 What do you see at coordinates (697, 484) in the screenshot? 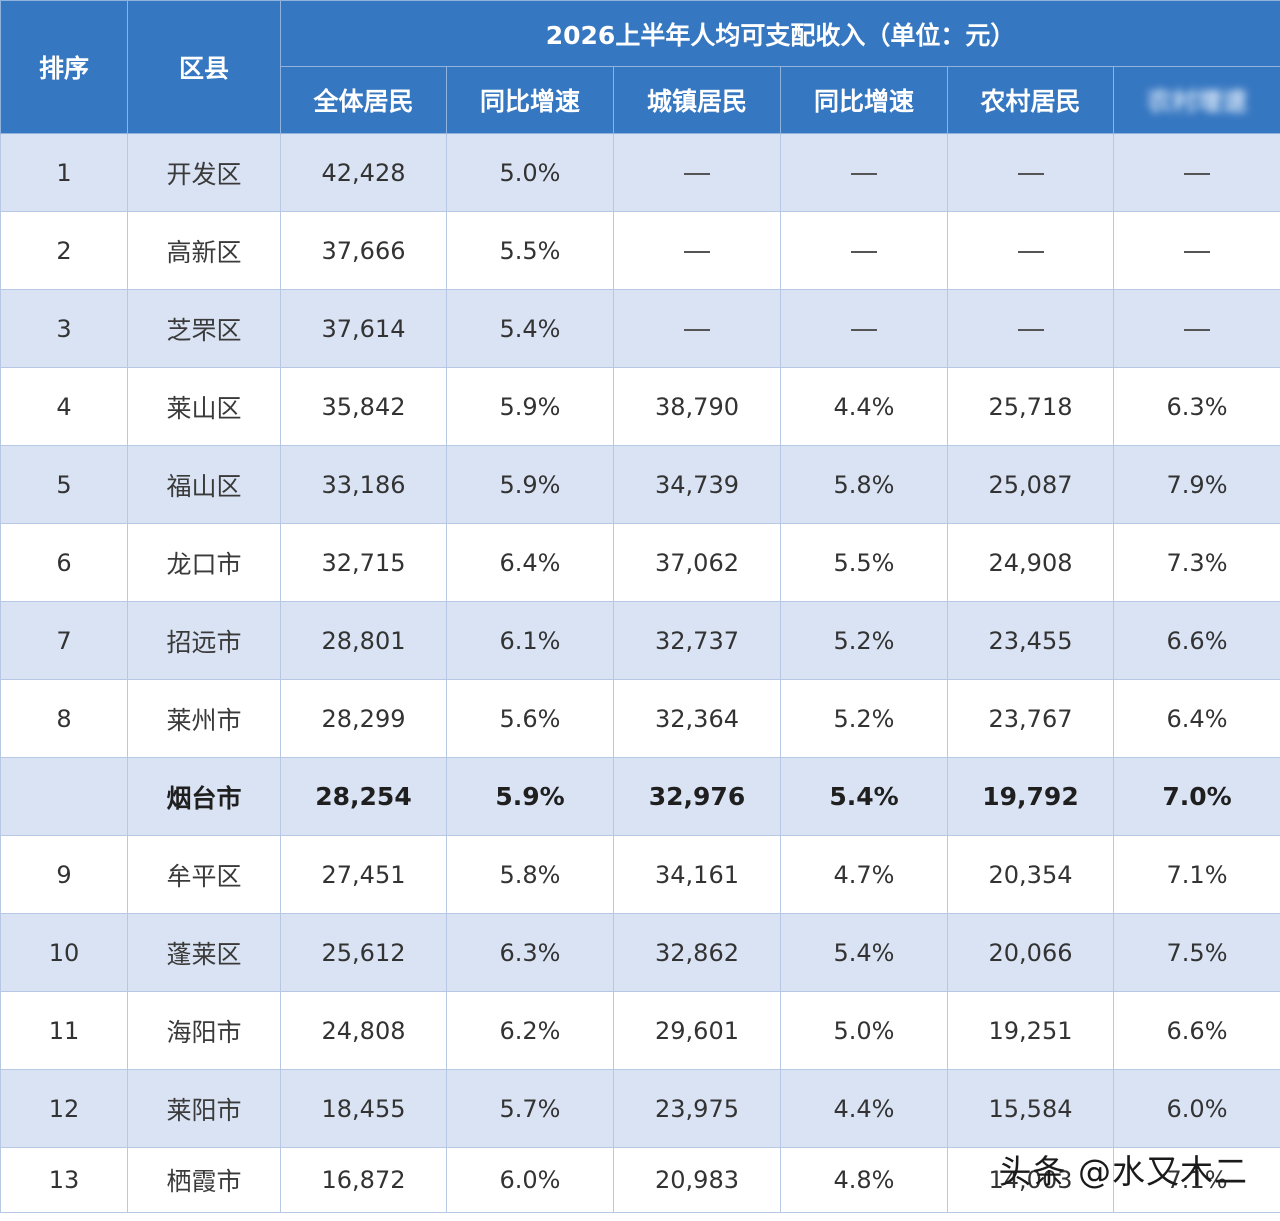
I see `urban-income-cell-text: 34,739` at bounding box center [697, 484].